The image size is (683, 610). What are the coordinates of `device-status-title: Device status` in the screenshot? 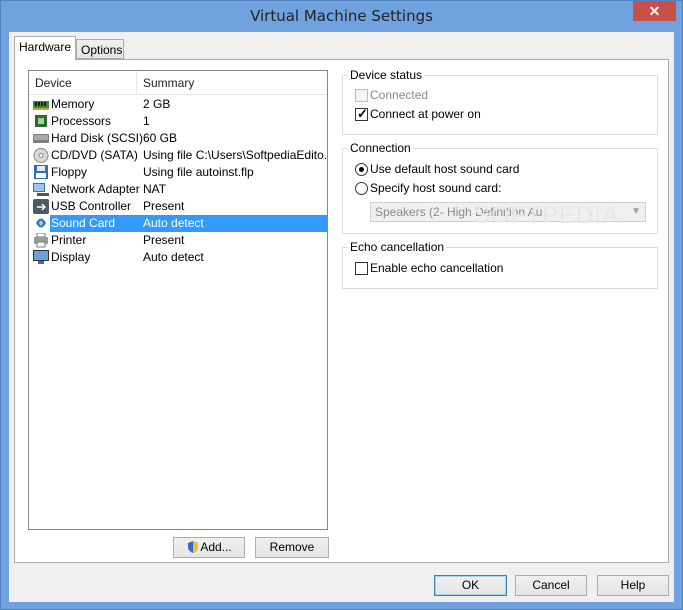 It's located at (386, 75).